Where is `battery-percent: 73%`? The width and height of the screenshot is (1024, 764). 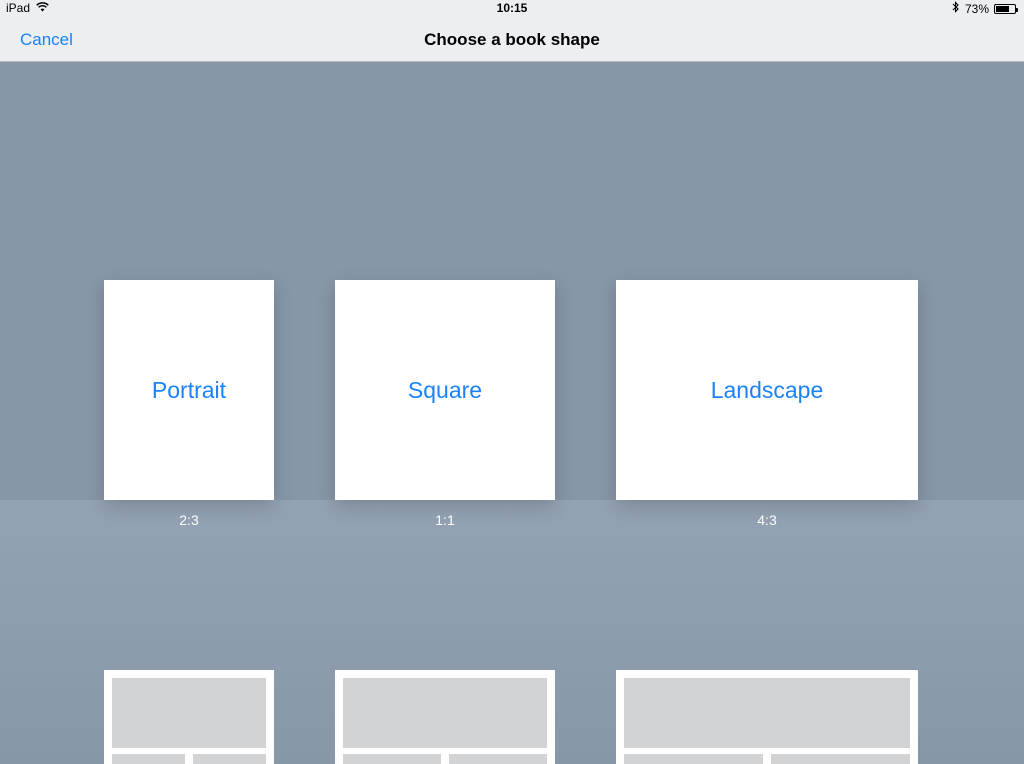 battery-percent: 73% is located at coordinates (976, 8).